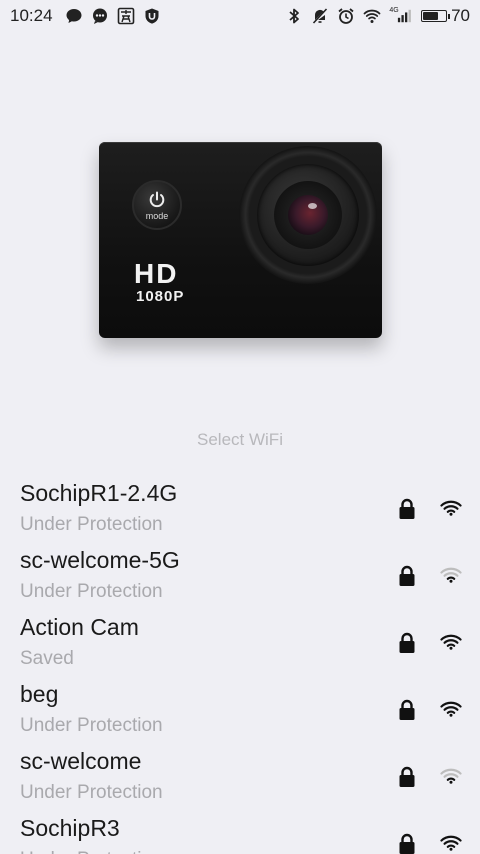 The image size is (480, 854). Describe the element at coordinates (79, 627) in the screenshot. I see `wifi-ssid: Action Cam` at that location.